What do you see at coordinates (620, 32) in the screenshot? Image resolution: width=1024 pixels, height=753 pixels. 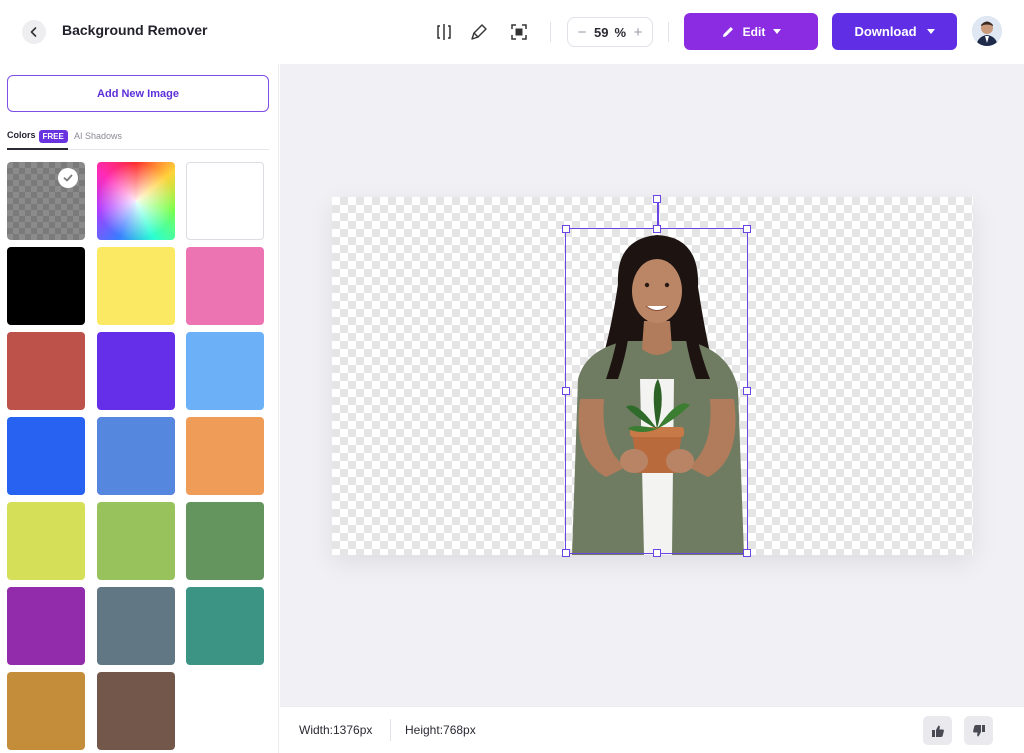 I see `zoom-unit: %` at bounding box center [620, 32].